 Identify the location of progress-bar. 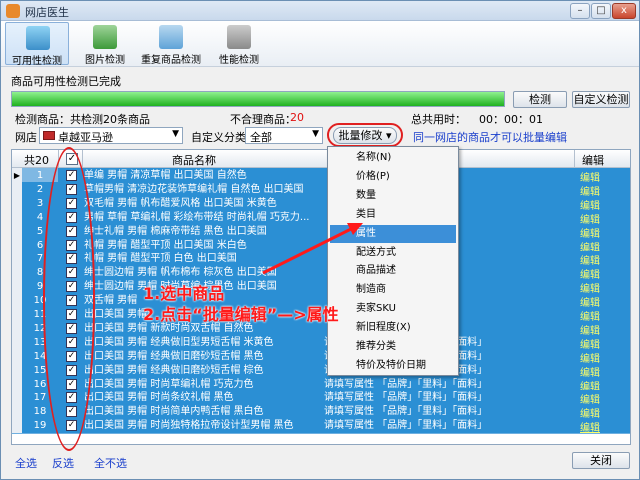
(258, 99).